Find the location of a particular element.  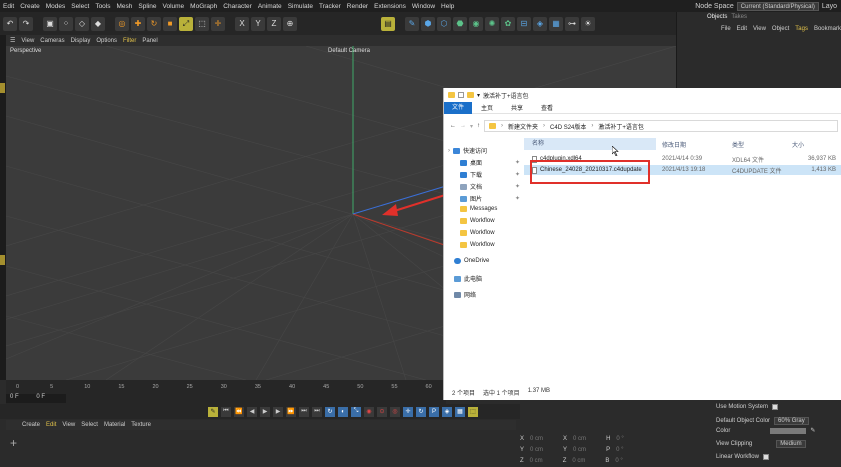

column-date: 修改日期 is located at coordinates (691, 144).